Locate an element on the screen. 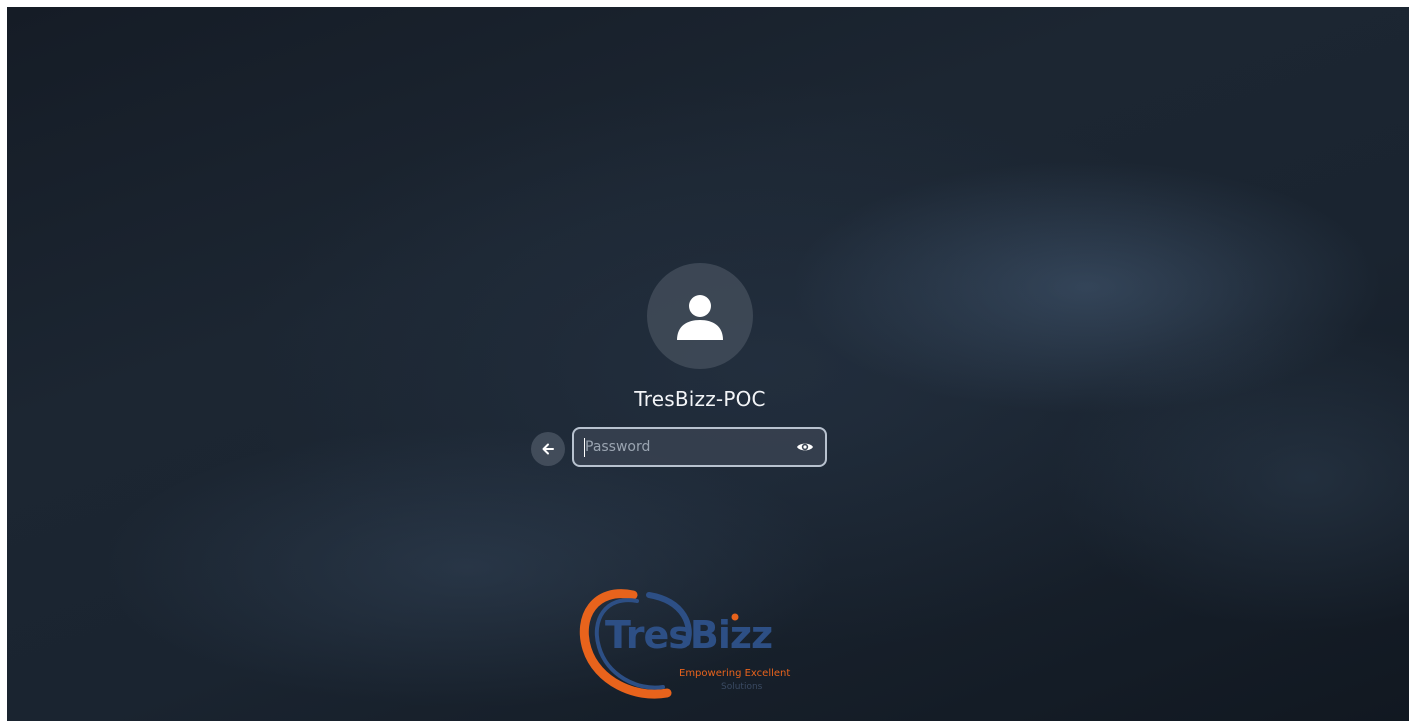 This screenshot has width=1416, height=721. arrow-left-icon is located at coordinates (548, 449).